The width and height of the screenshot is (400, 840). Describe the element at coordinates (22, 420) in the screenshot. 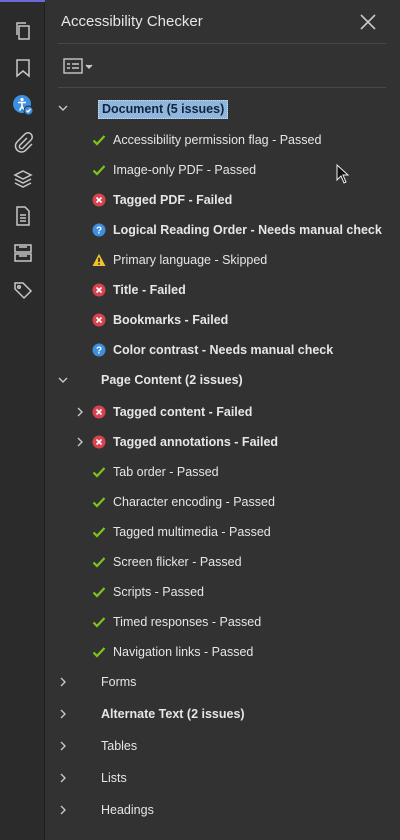

I see `tool-rail` at that location.